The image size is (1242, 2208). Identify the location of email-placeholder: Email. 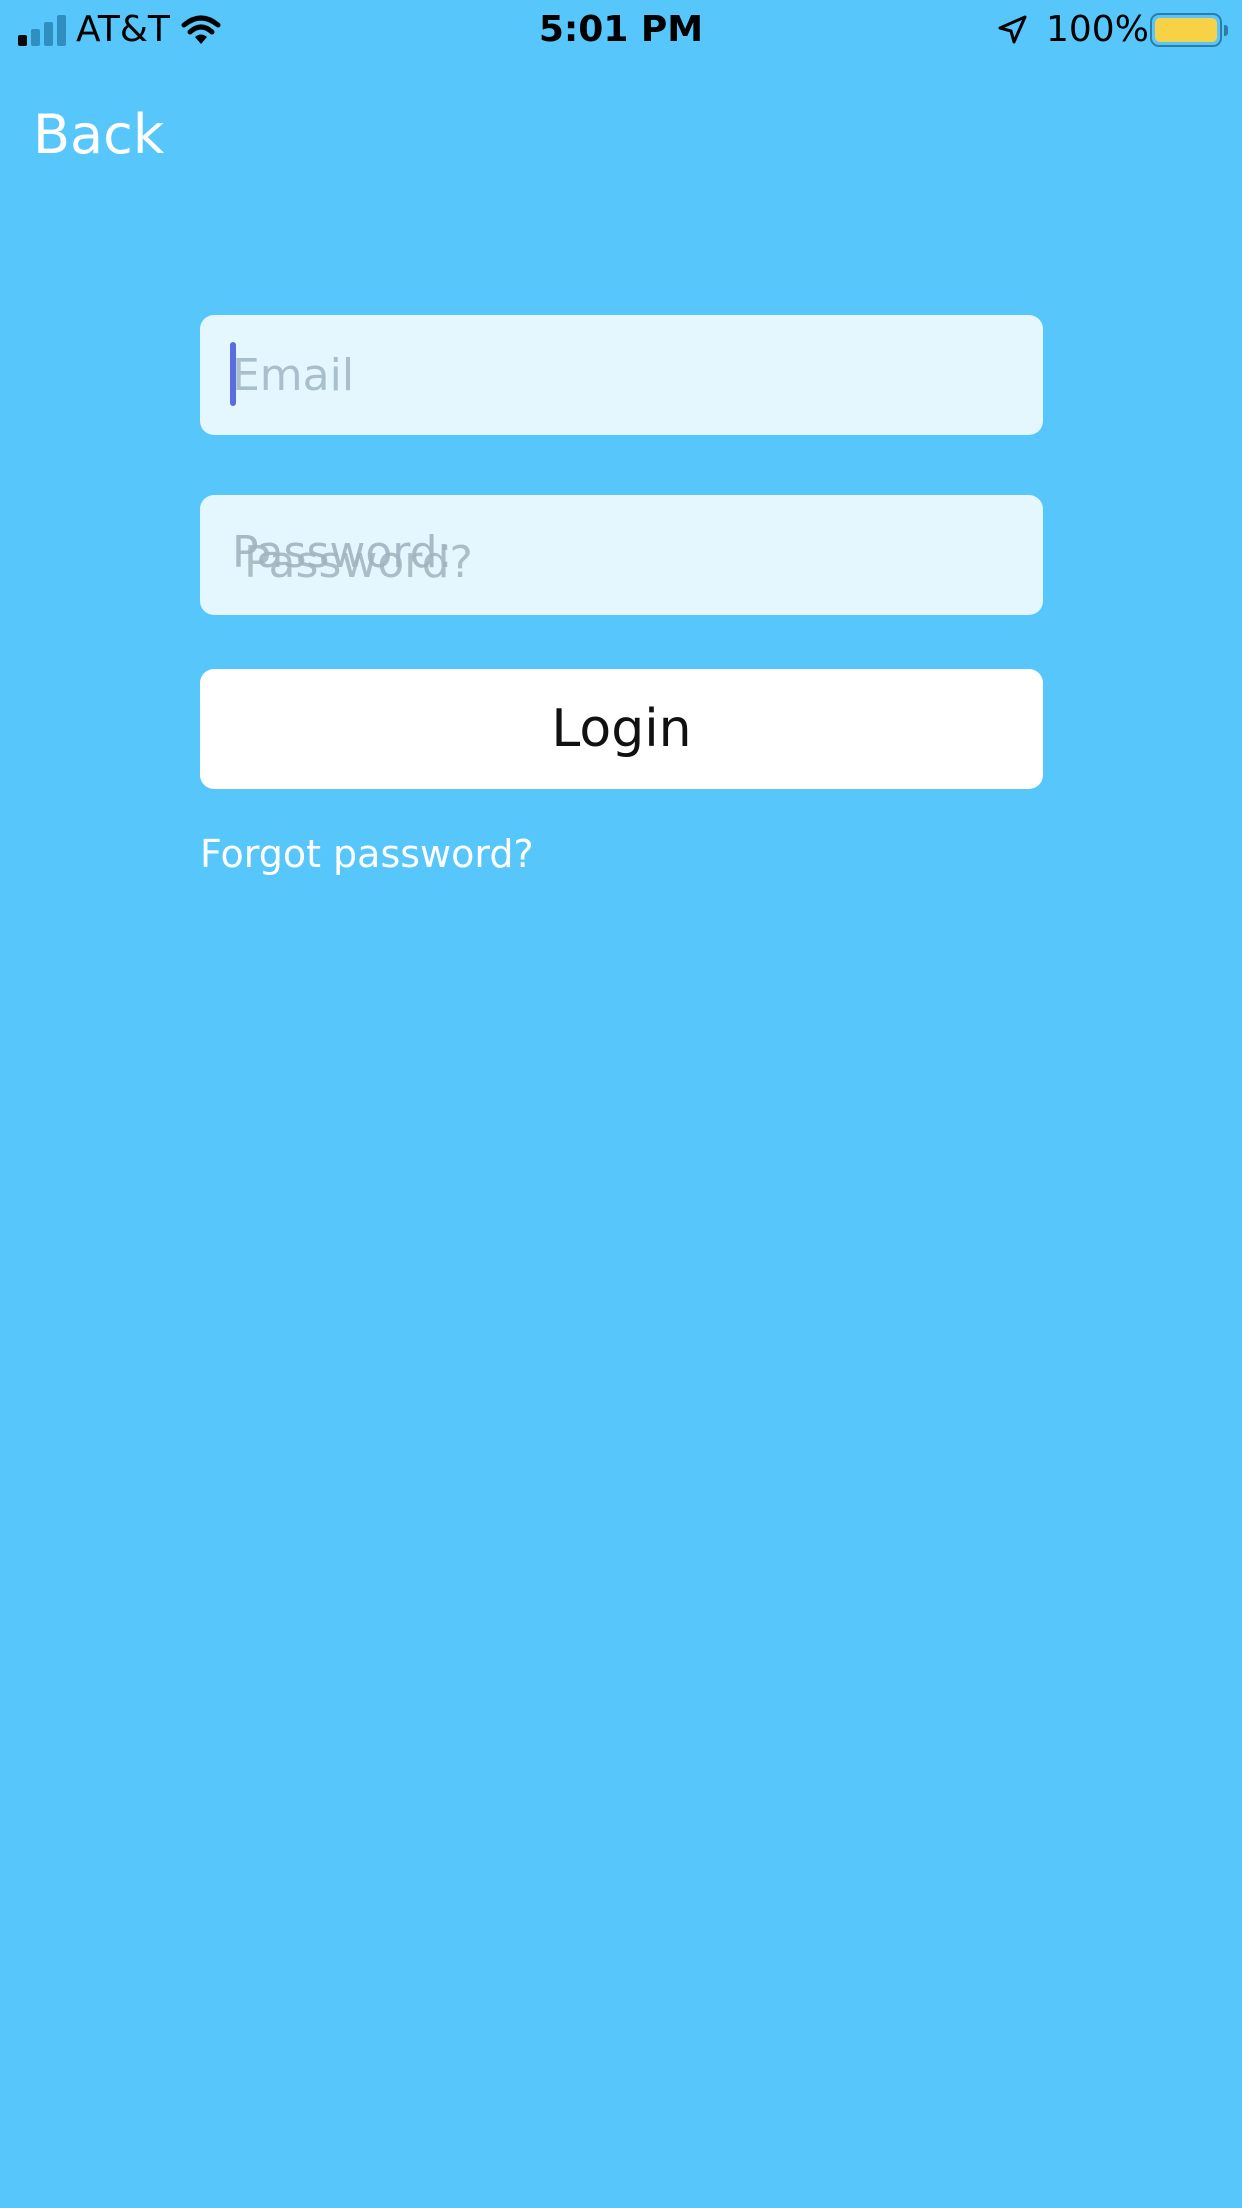
(293, 375).